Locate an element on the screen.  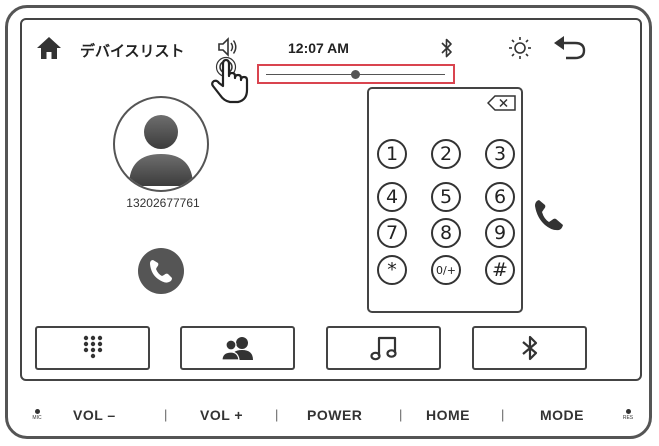
dial-call-icon is located at coordinates (549, 215).